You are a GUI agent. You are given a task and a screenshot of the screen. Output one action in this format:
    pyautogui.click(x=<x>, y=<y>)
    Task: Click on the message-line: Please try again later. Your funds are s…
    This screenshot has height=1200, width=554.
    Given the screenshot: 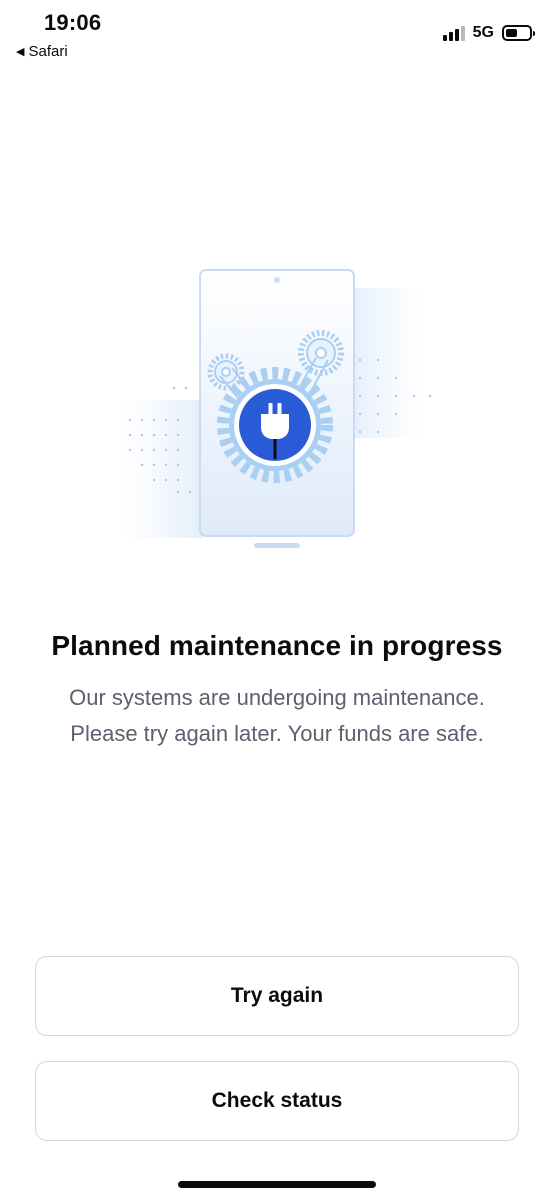 What is the action you would take?
    pyautogui.click(x=277, y=733)
    